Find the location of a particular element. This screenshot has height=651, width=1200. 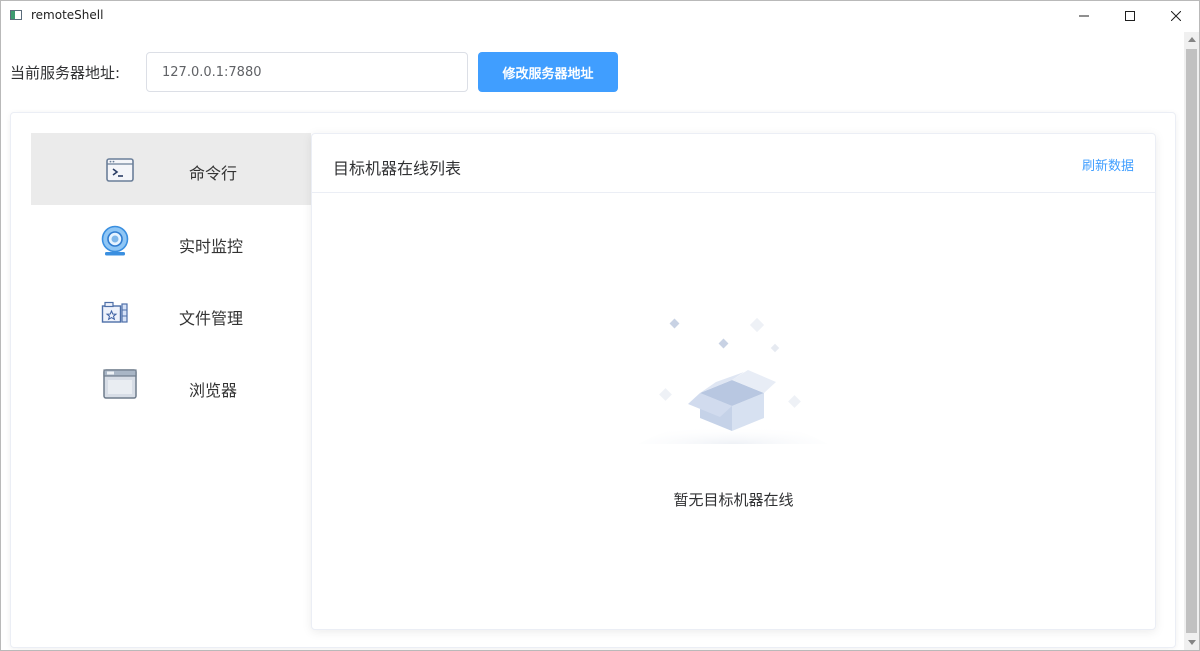

minimize-icon is located at coordinates (1084, 16).